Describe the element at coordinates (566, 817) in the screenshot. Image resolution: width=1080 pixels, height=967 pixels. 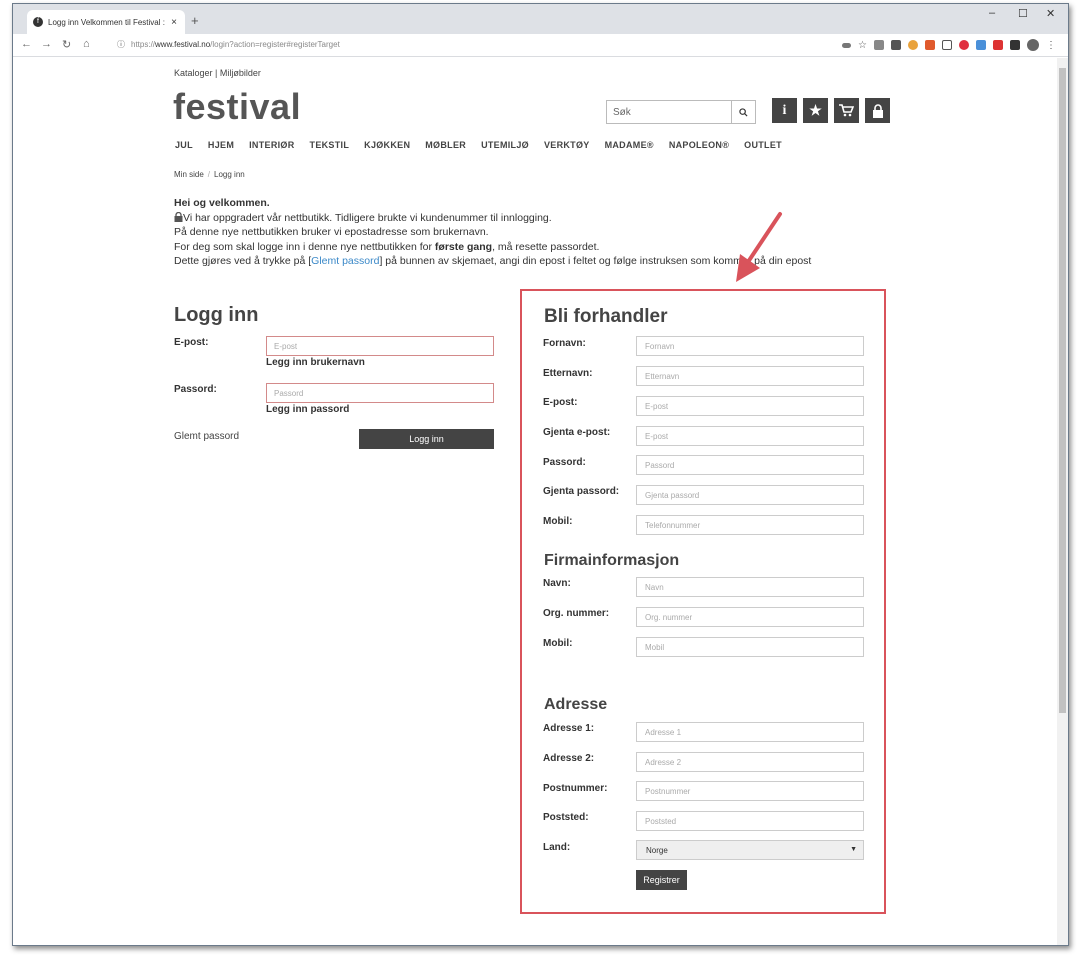
I see `city-label: Poststed:` at that location.